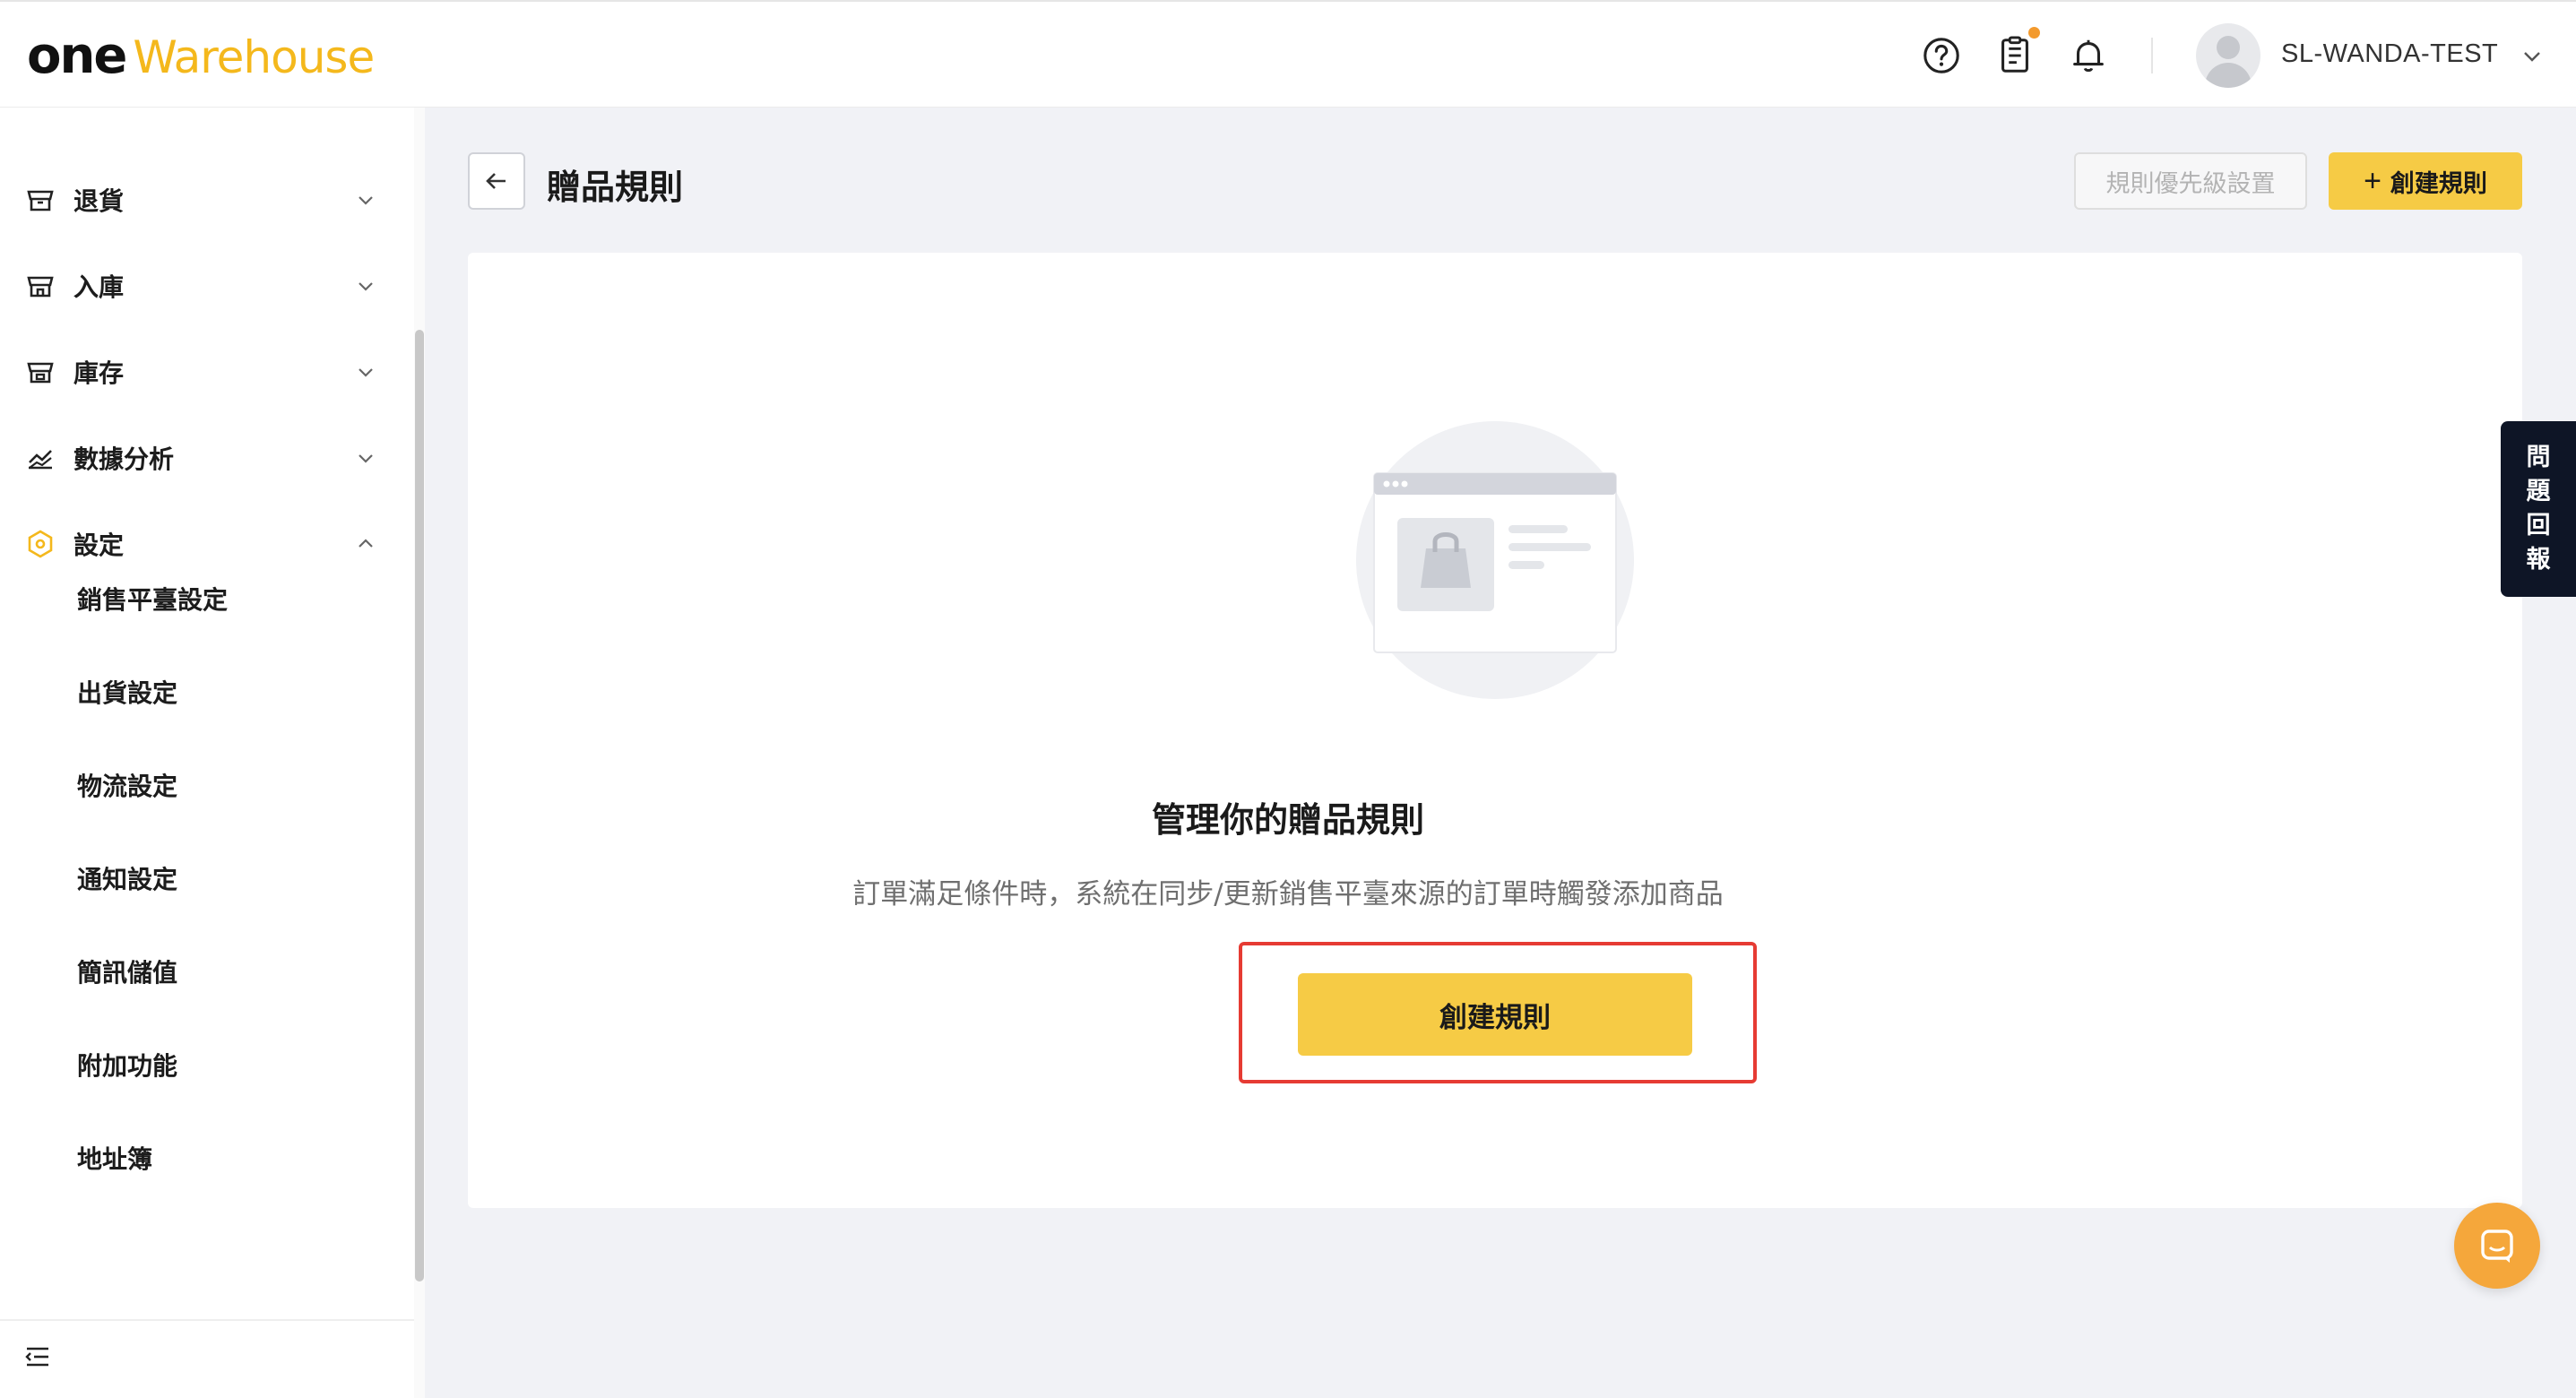 Image resolution: width=2576 pixels, height=1398 pixels. Describe the element at coordinates (2538, 491) in the screenshot. I see `feedback-char: 題` at that location.